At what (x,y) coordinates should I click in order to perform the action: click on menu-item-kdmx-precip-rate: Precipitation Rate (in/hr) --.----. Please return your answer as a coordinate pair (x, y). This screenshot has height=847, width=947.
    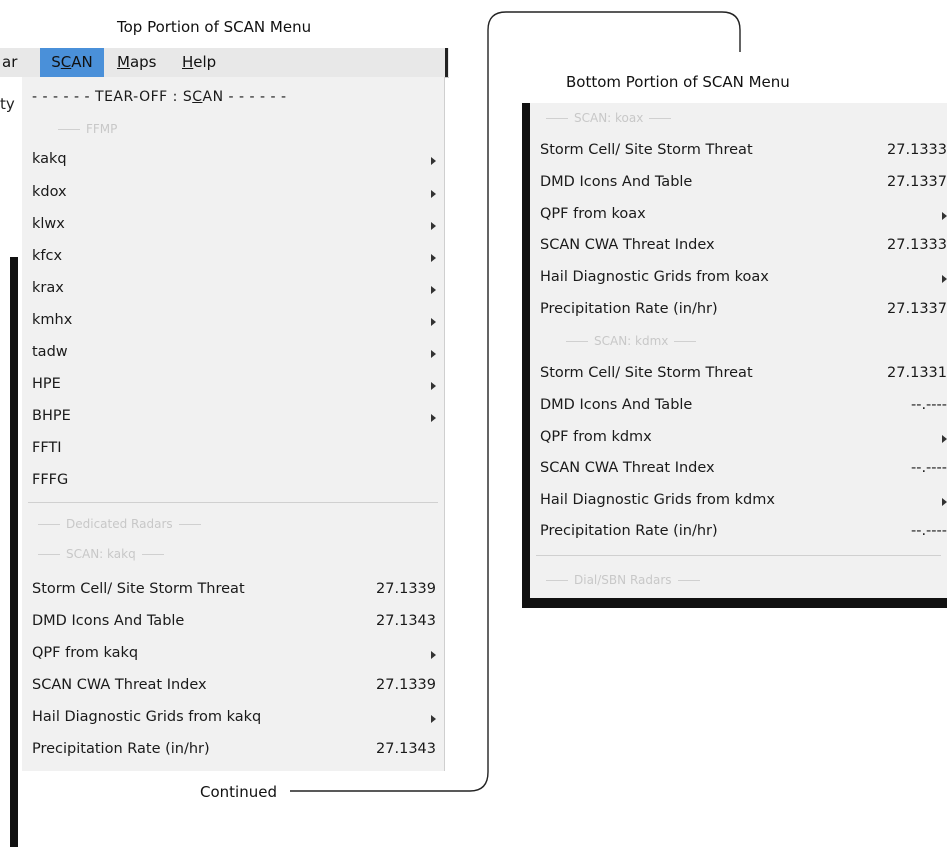
    Looking at the image, I should click on (738, 533).